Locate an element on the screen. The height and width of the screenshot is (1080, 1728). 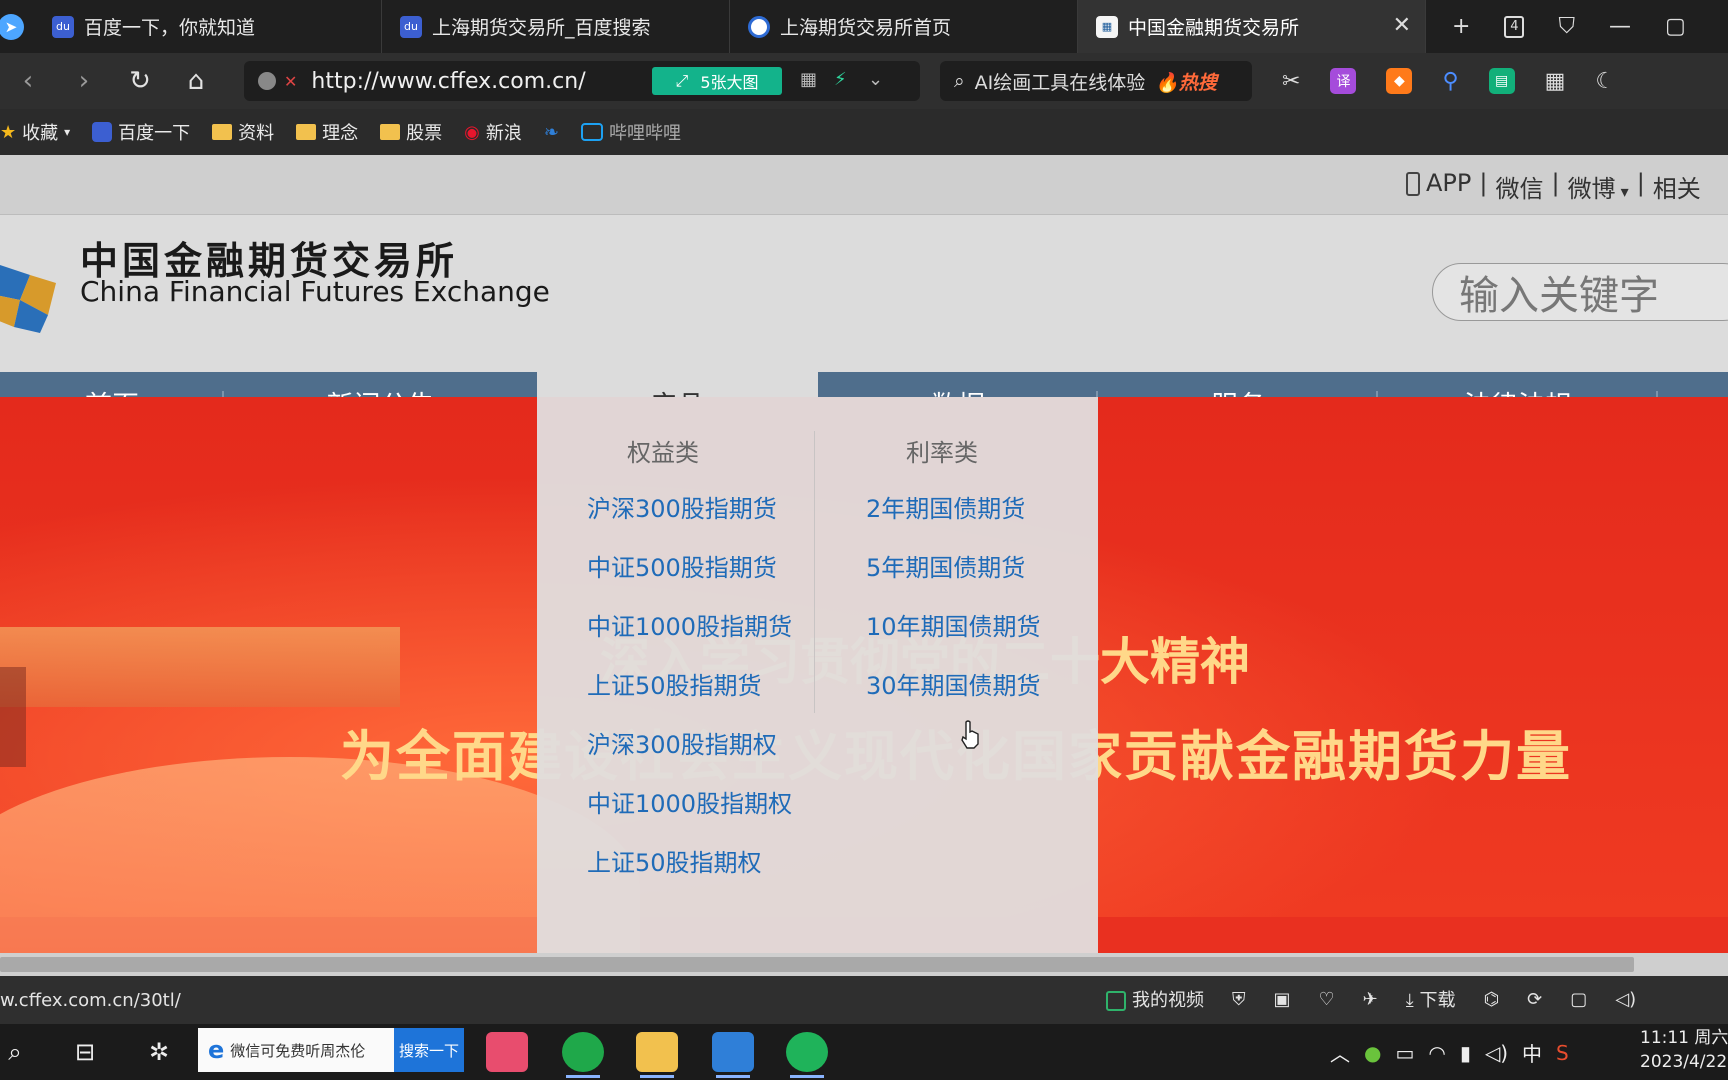
chevron-down-icon: ⌄ is located at coordinates (875, 79).